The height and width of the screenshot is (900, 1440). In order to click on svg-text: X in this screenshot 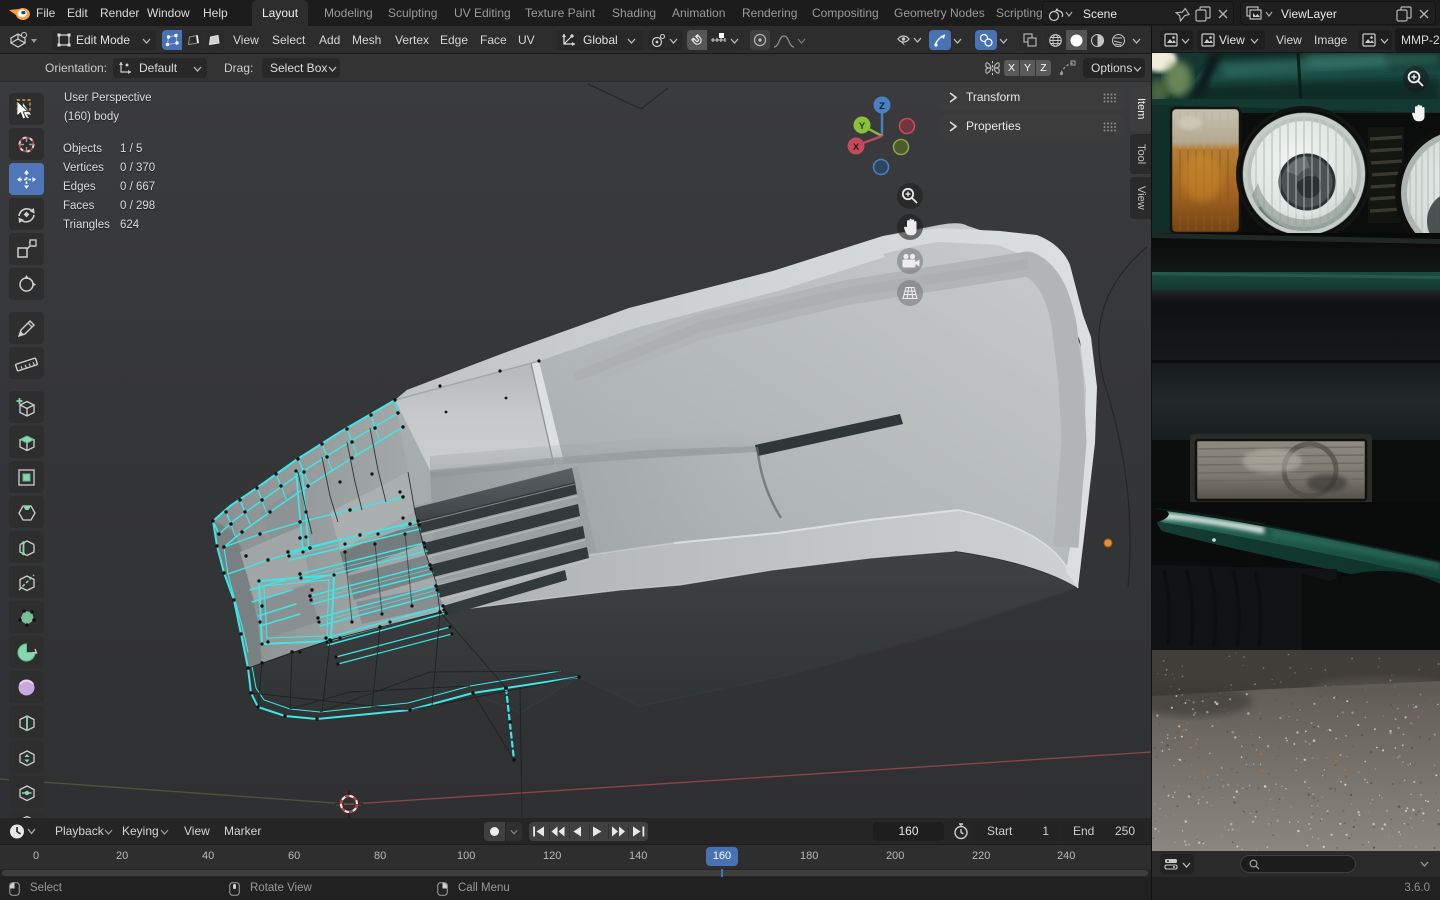, I will do `click(856, 147)`.